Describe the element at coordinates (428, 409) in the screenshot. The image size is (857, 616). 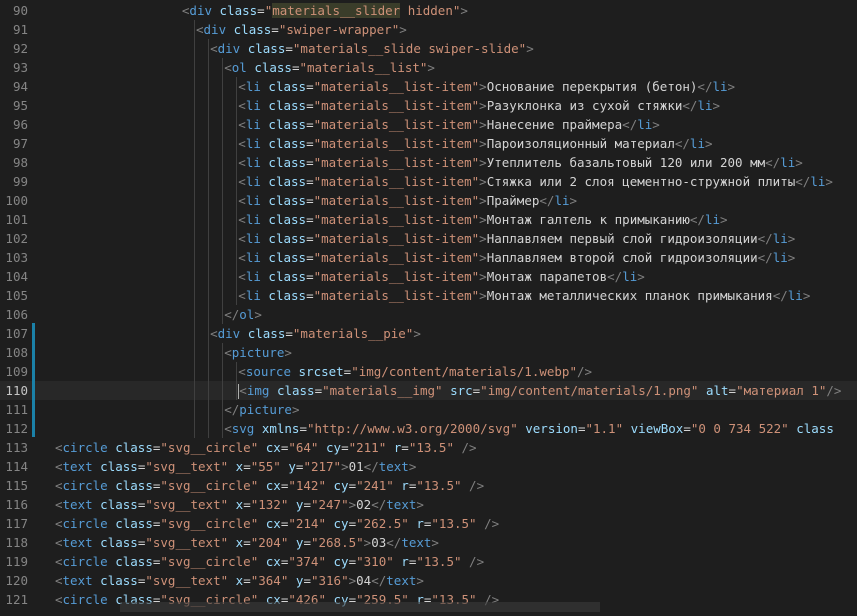
I see `code-line: 111 </picture>` at that location.